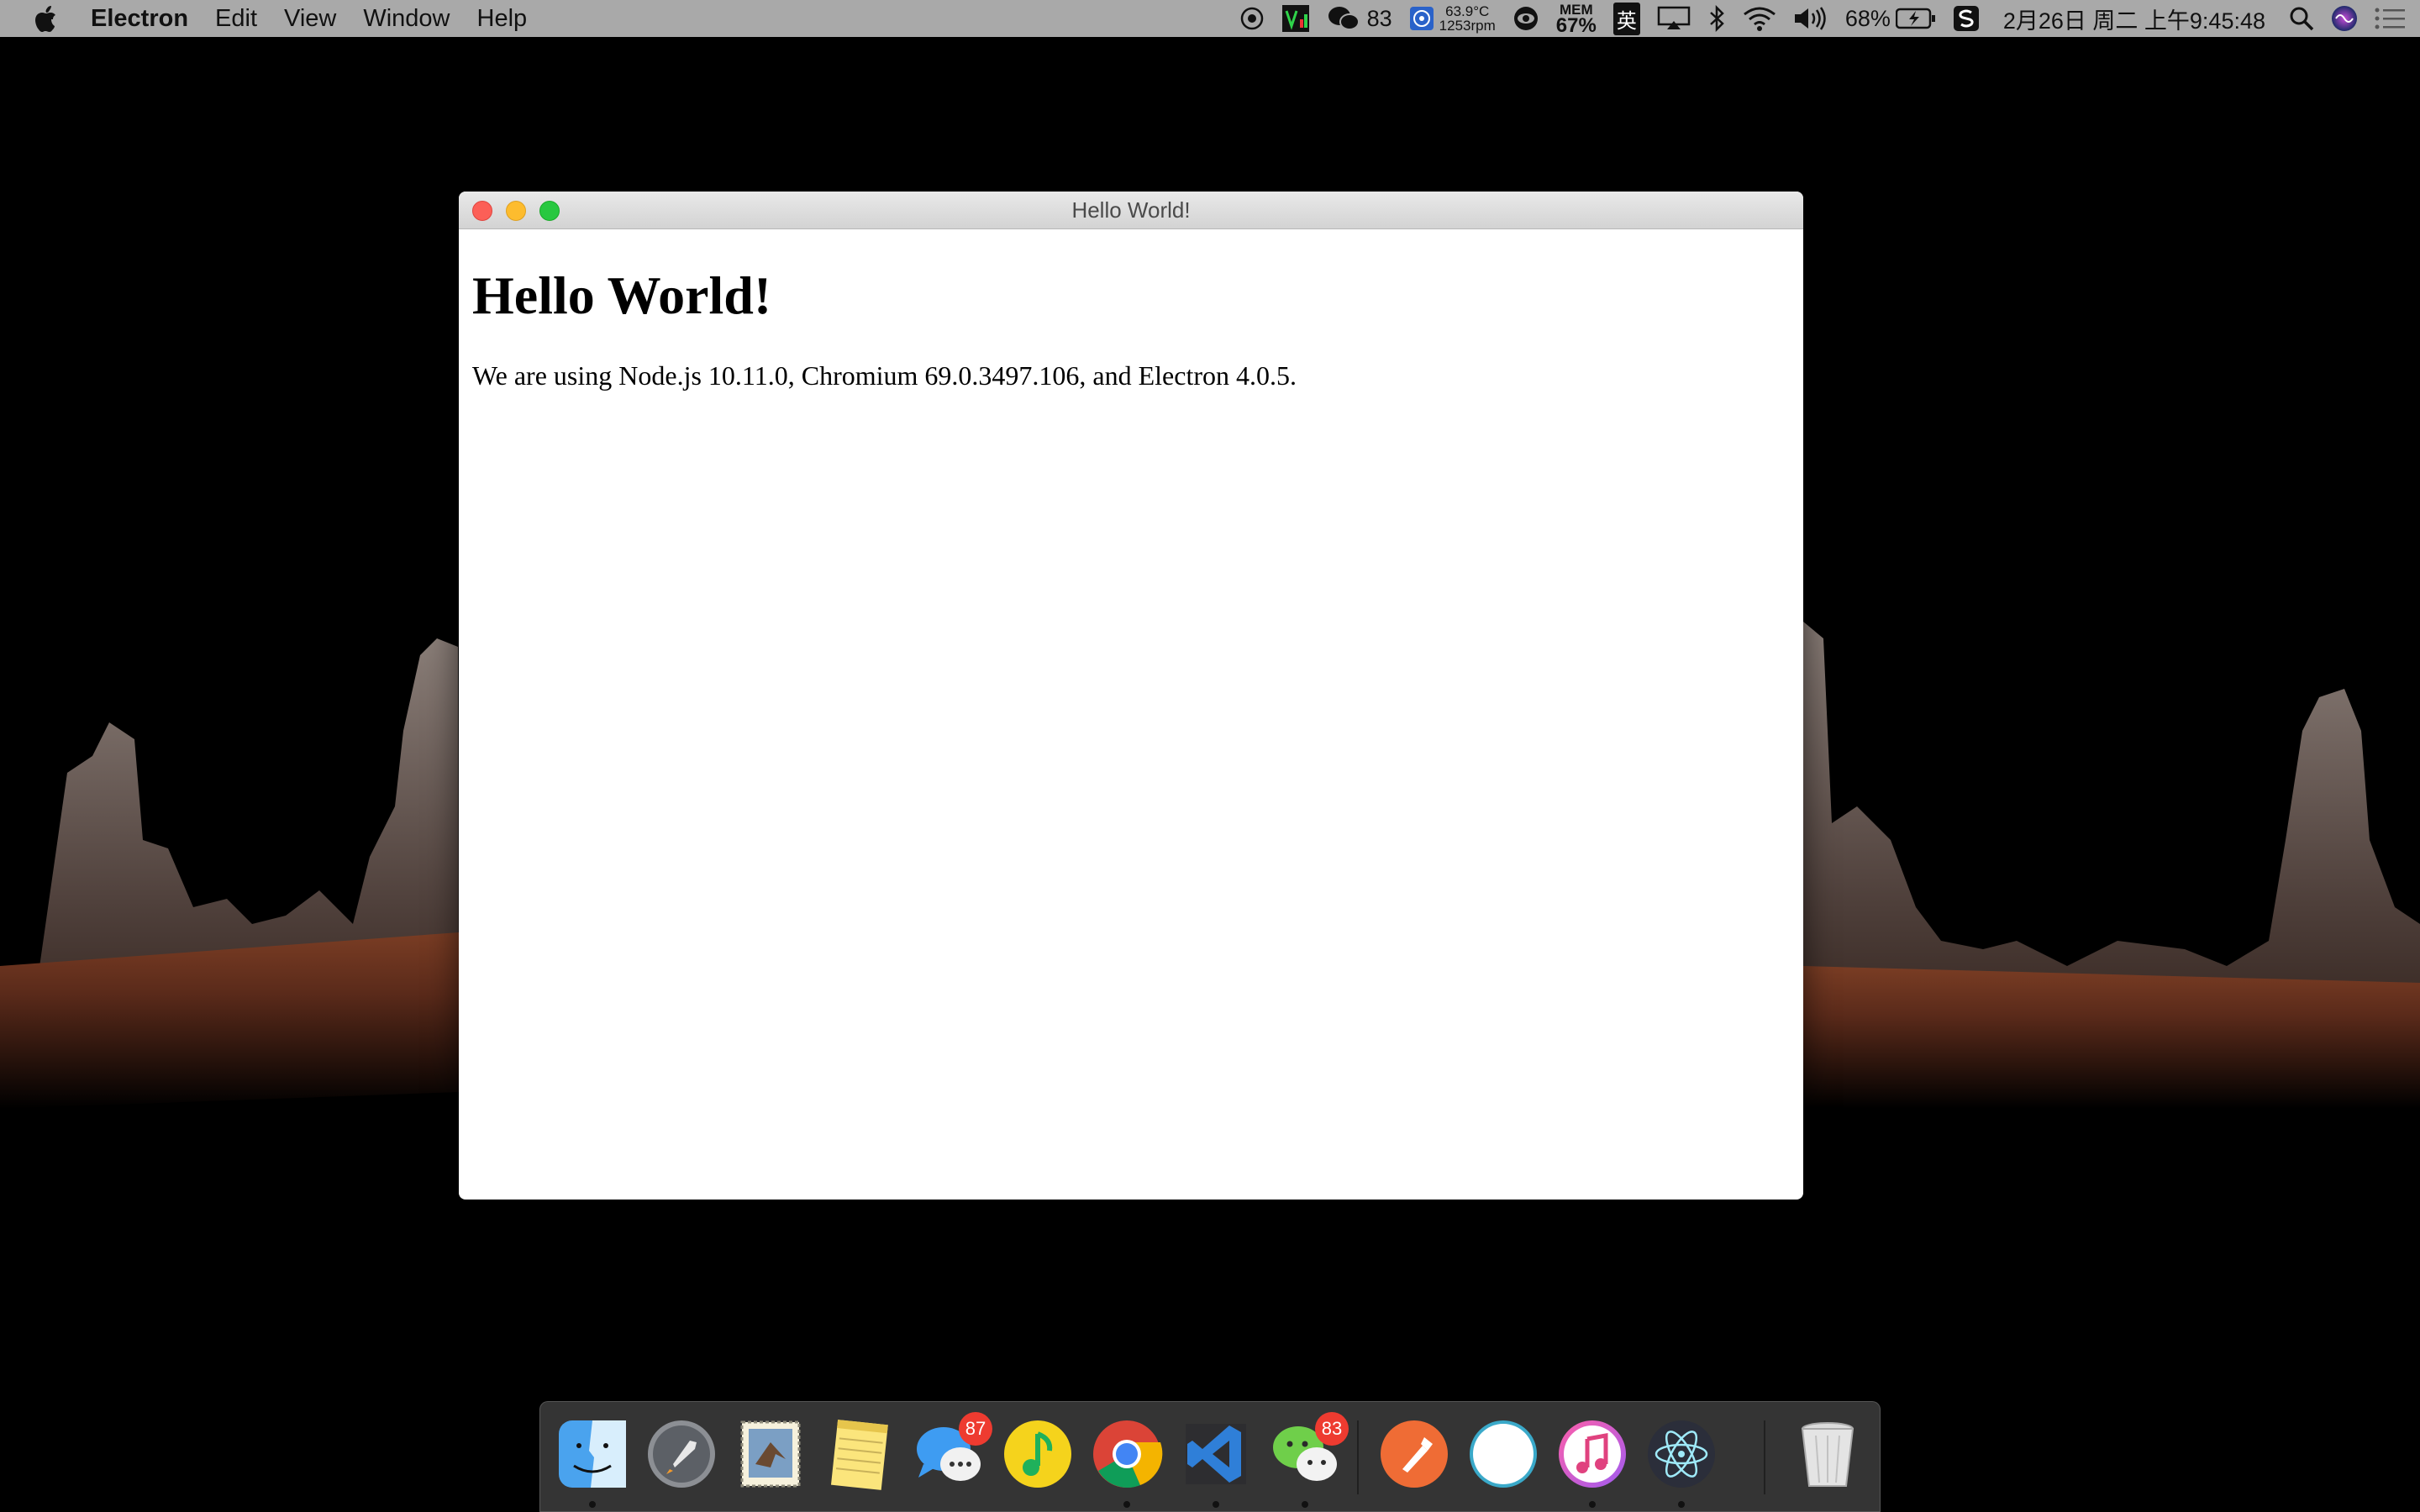 The height and width of the screenshot is (1512, 2420). What do you see at coordinates (1308, 1451) in the screenshot?
I see `dock-item-wechat: 83` at bounding box center [1308, 1451].